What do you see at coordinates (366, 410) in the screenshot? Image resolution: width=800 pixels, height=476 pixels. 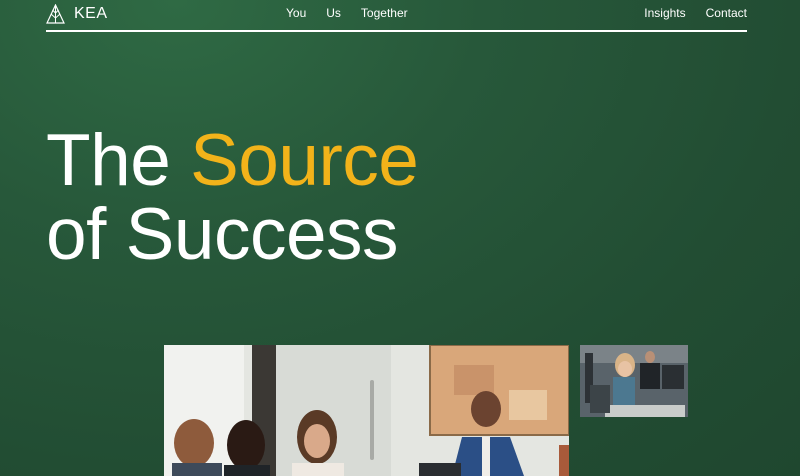 I see `team-meeting-photo` at bounding box center [366, 410].